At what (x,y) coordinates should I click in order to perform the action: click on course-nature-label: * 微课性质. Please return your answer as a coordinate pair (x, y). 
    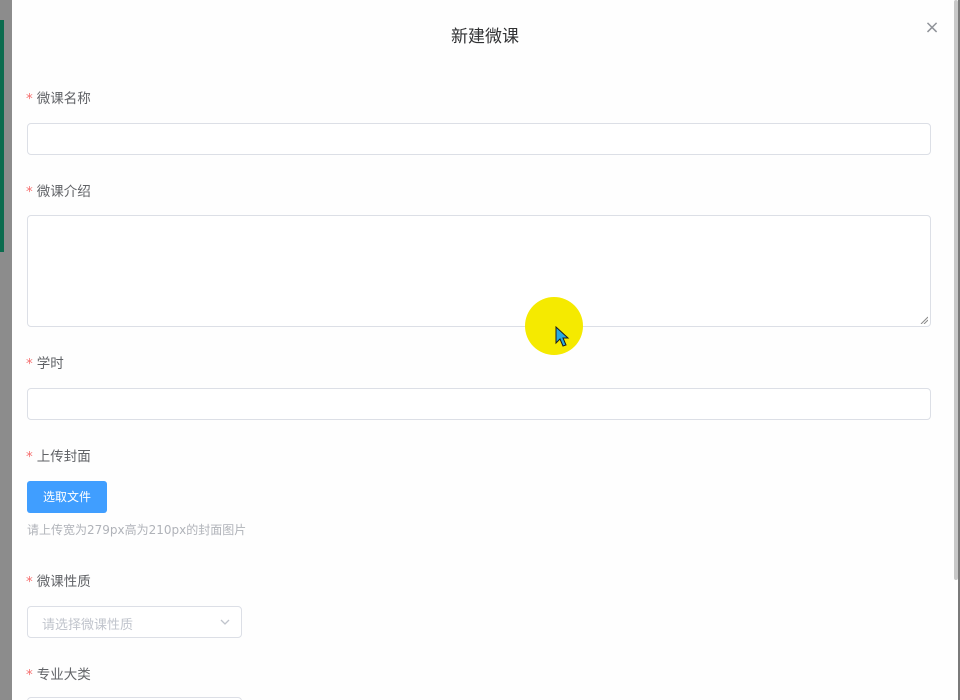
    Looking at the image, I should click on (58, 580).